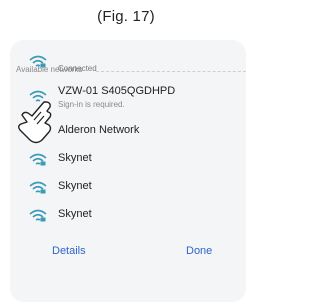 The width and height of the screenshot is (320, 308). What do you see at coordinates (69, 251) in the screenshot?
I see `details-button: Details` at bounding box center [69, 251].